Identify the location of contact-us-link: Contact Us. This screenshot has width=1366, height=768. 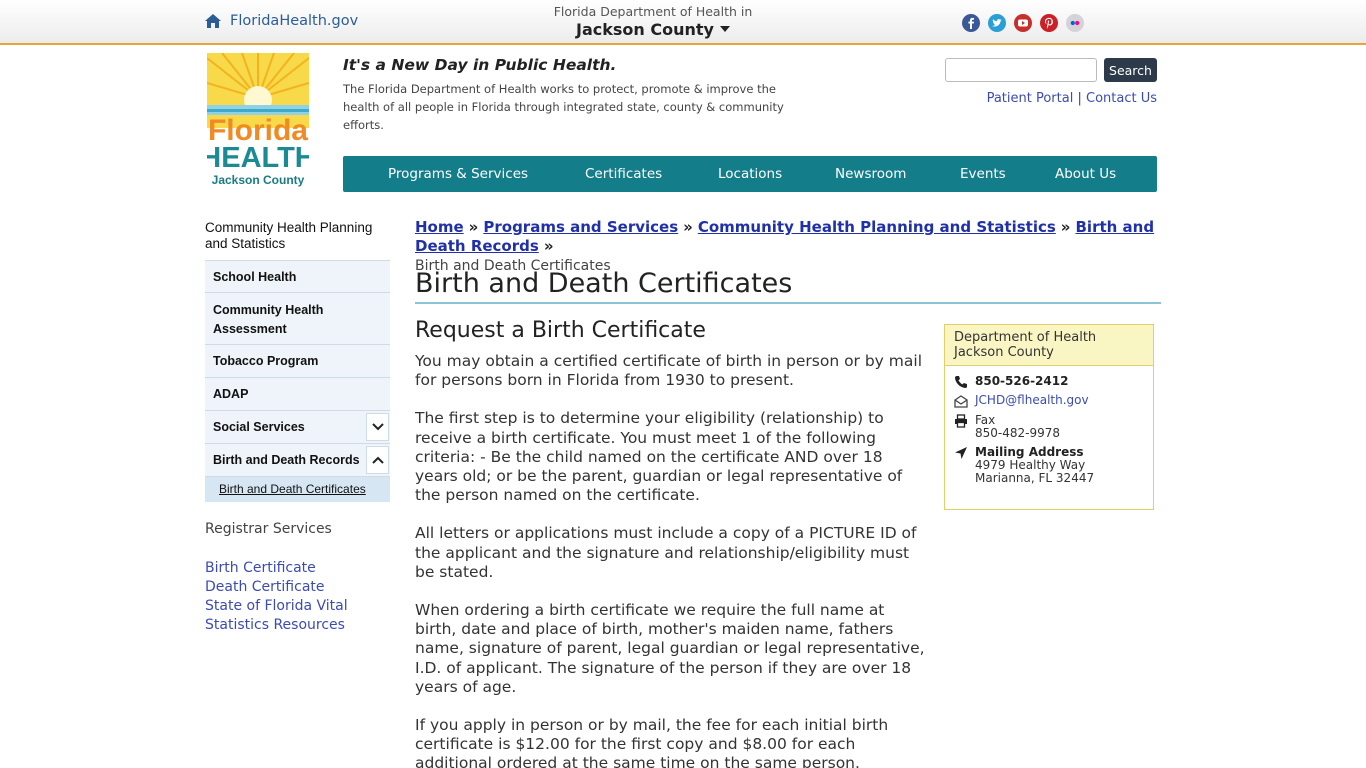
(1121, 98).